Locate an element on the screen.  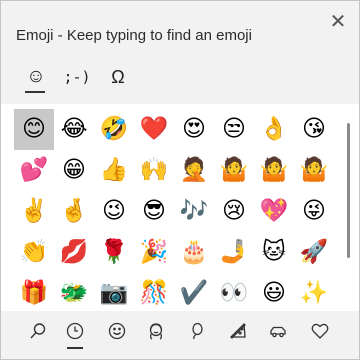
active-tab-indicator is located at coordinates (35, 92).